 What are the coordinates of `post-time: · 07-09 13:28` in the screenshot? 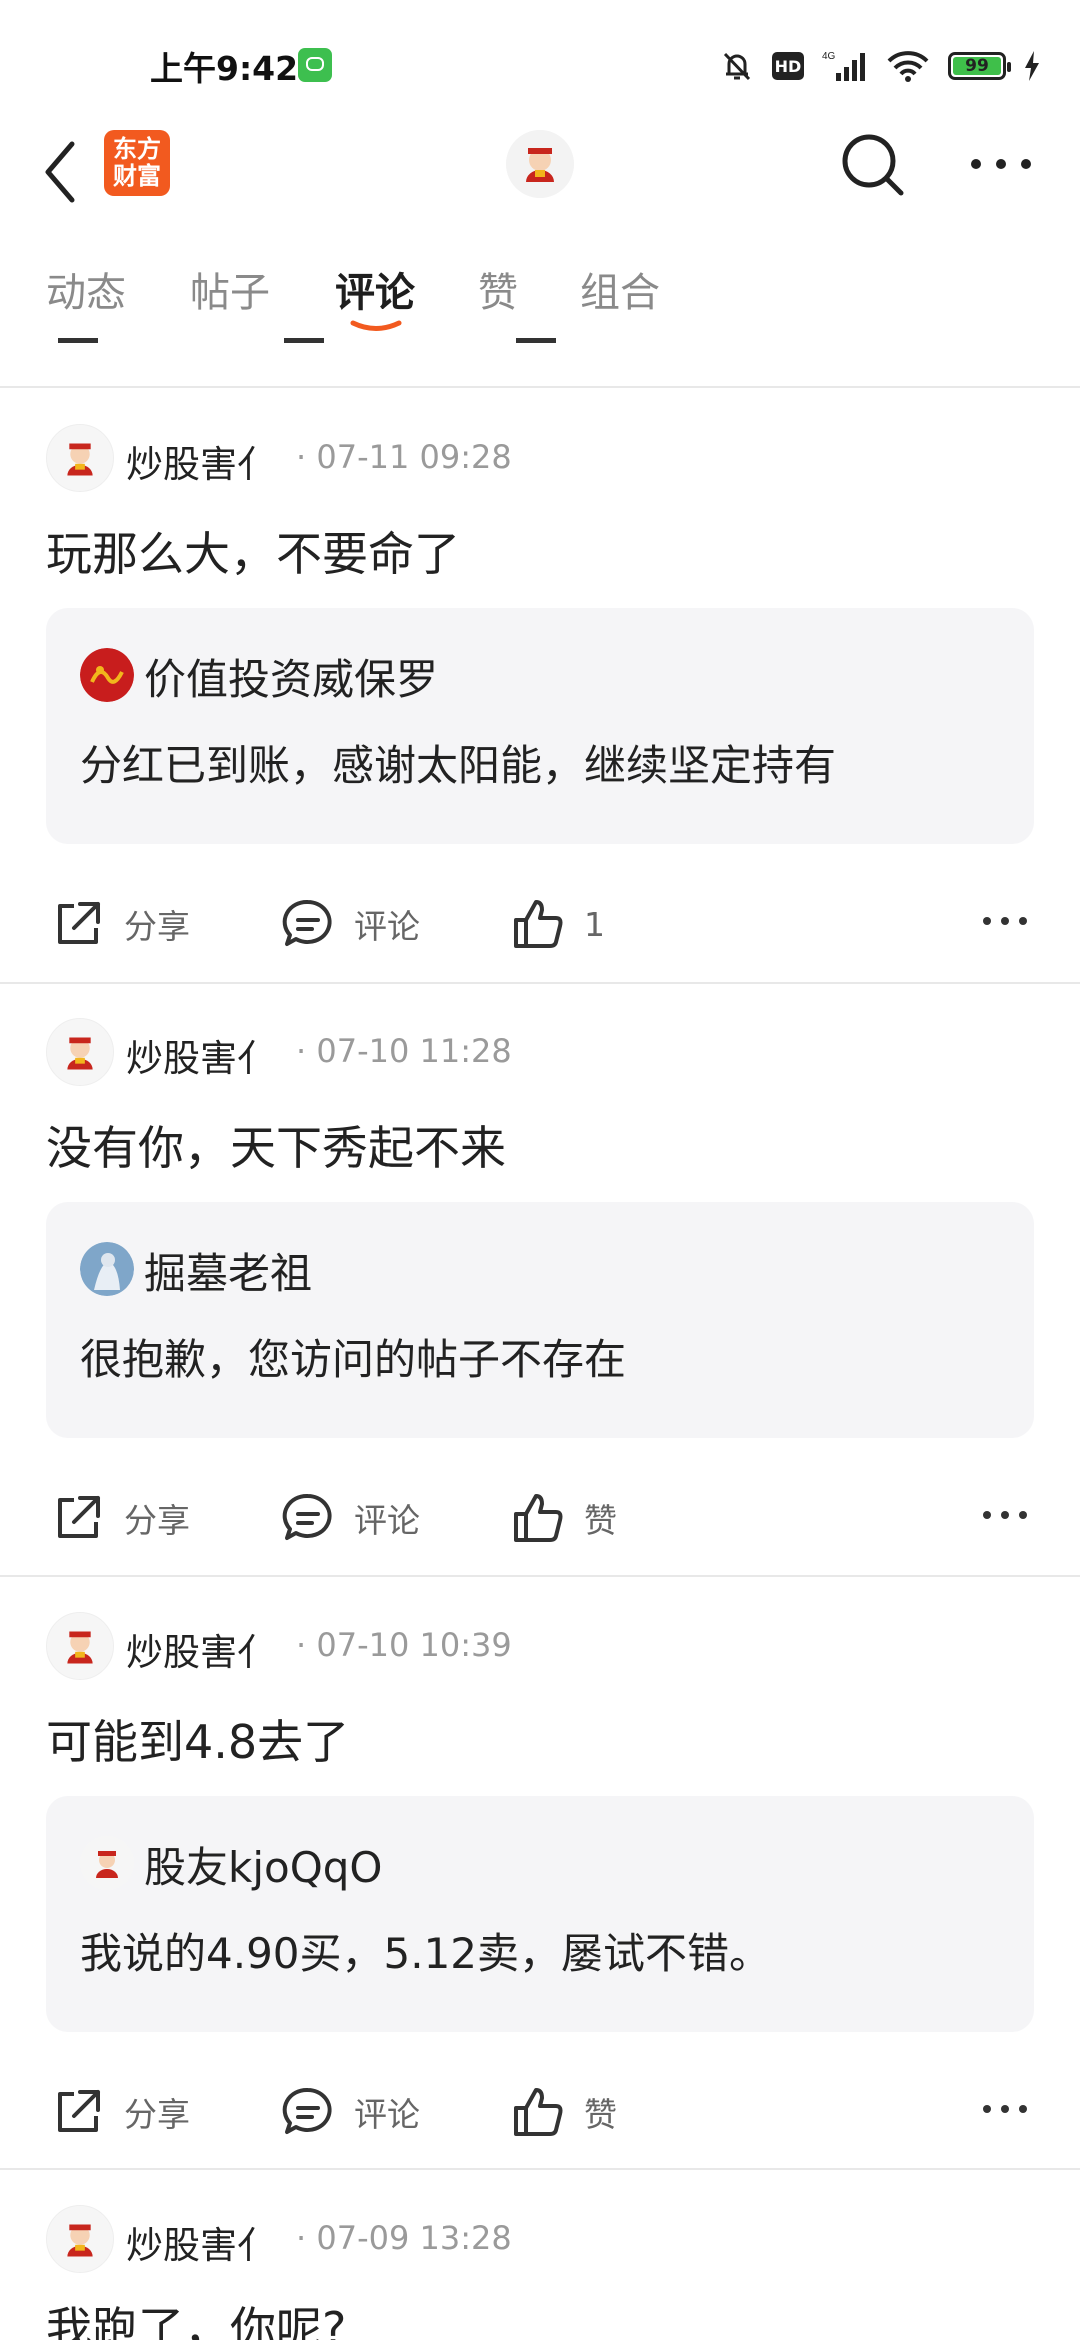 It's located at (404, 2238).